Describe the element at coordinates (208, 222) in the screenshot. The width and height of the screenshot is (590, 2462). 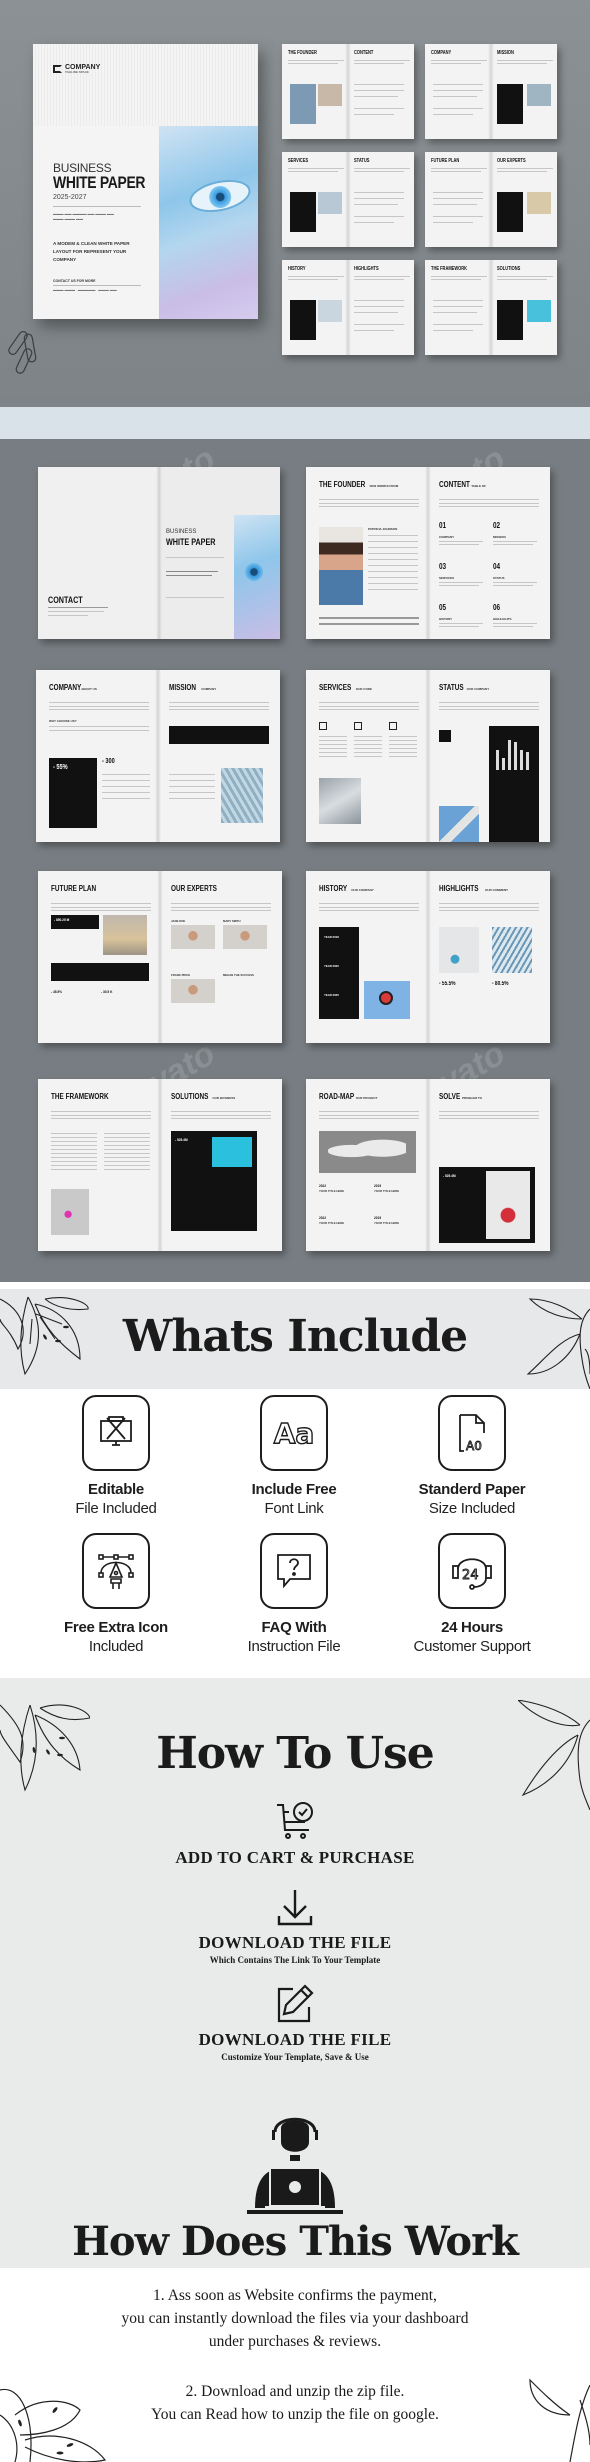
I see `eye-image` at that location.